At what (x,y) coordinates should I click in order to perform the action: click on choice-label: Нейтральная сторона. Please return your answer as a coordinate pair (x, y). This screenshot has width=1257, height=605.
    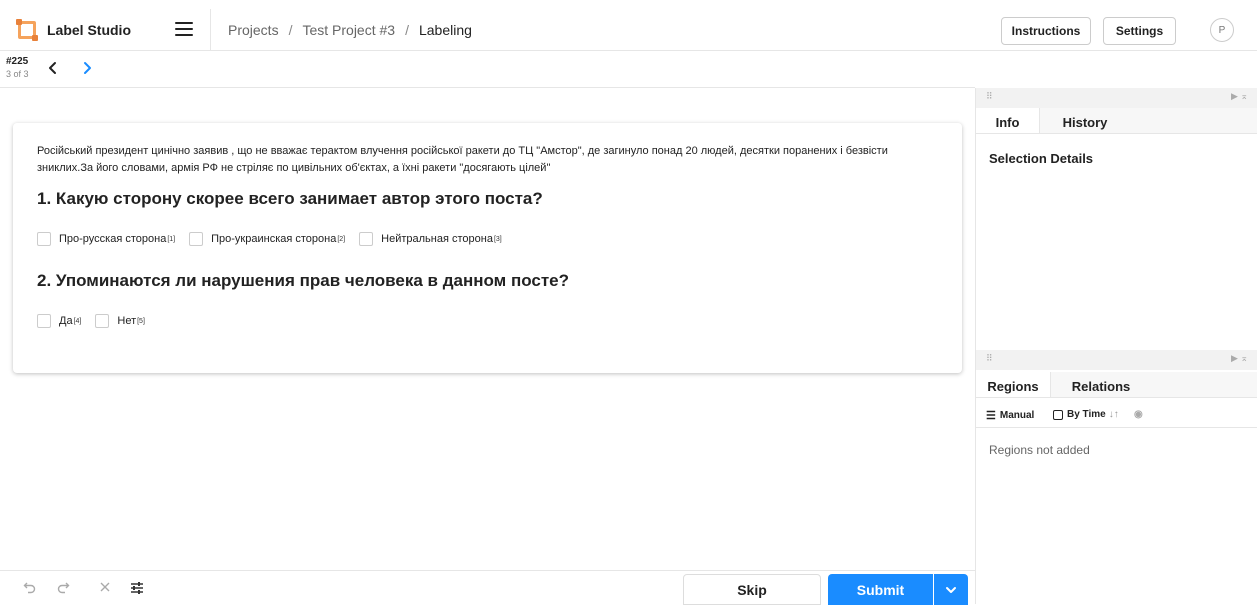
    Looking at the image, I should click on (437, 239).